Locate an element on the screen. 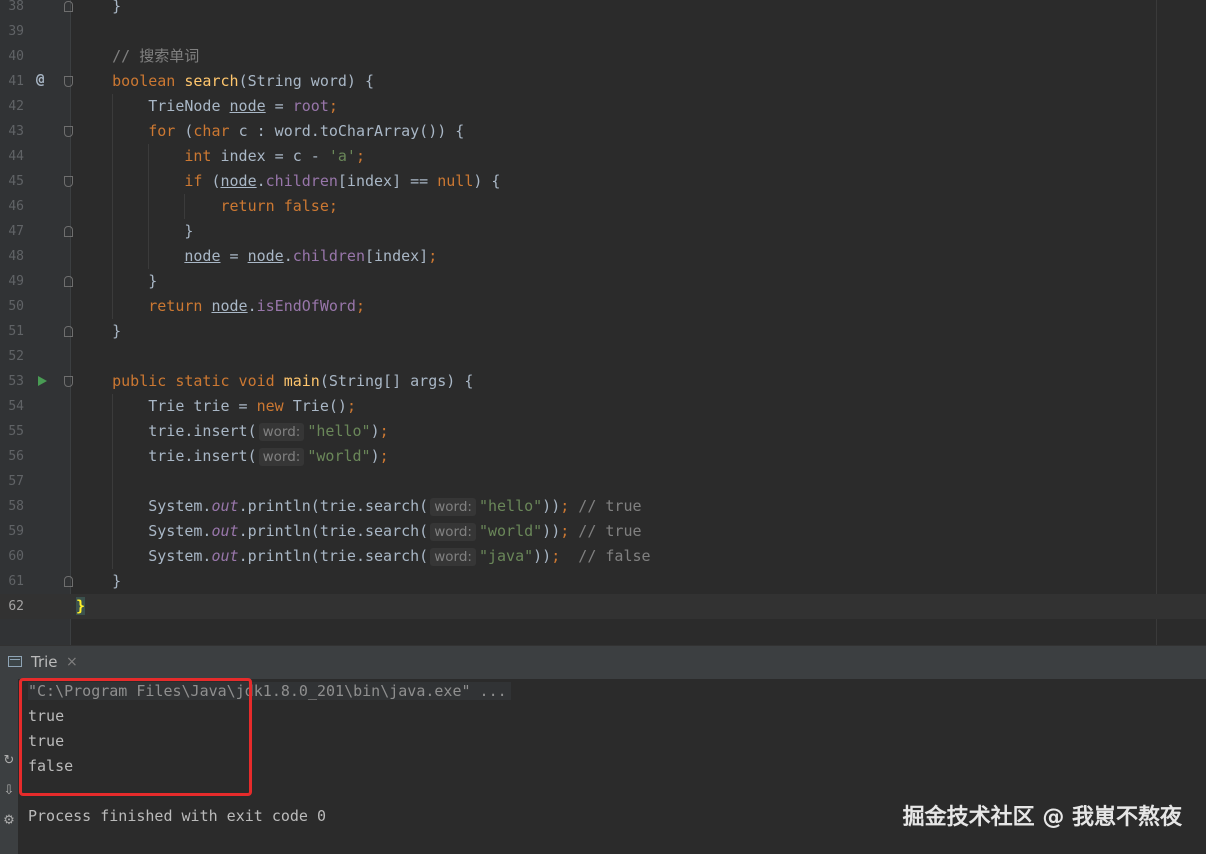 Image resolution: width=1206 pixels, height=854 pixels. code-token: // false is located at coordinates (614, 556).